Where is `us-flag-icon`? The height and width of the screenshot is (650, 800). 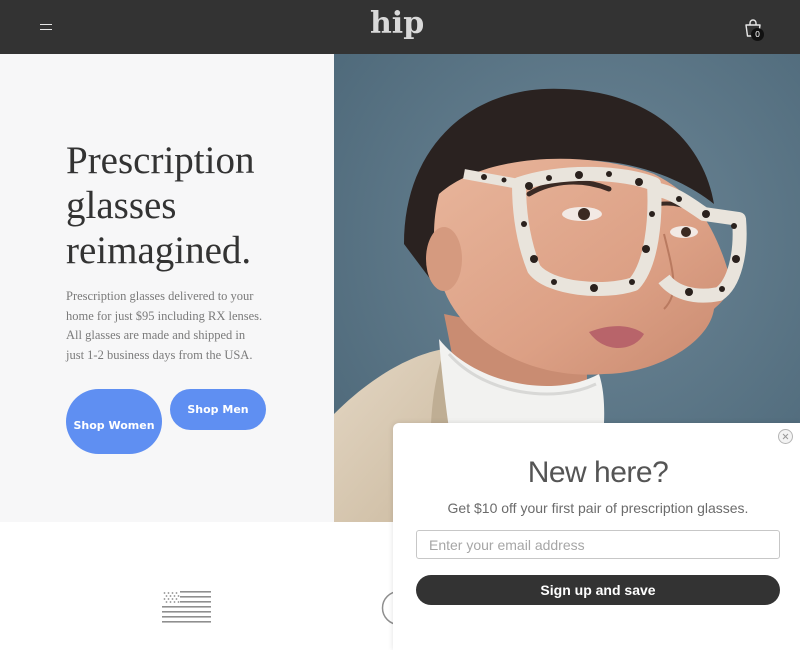 us-flag-icon is located at coordinates (186, 607).